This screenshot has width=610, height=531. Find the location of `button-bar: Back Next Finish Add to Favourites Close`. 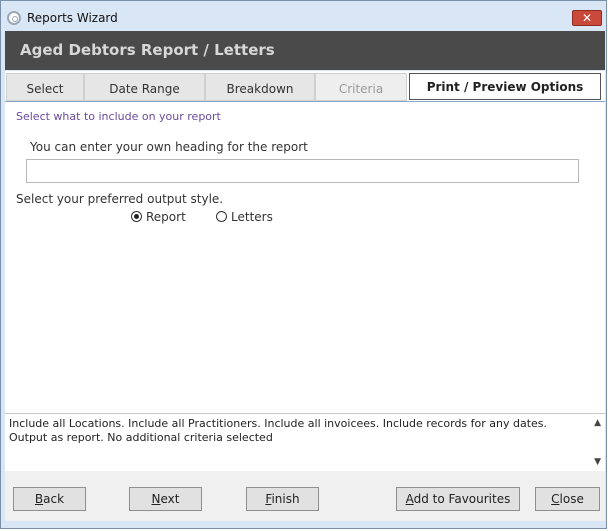

button-bar: Back Next Finish Add to Favourites Close is located at coordinates (305, 496).